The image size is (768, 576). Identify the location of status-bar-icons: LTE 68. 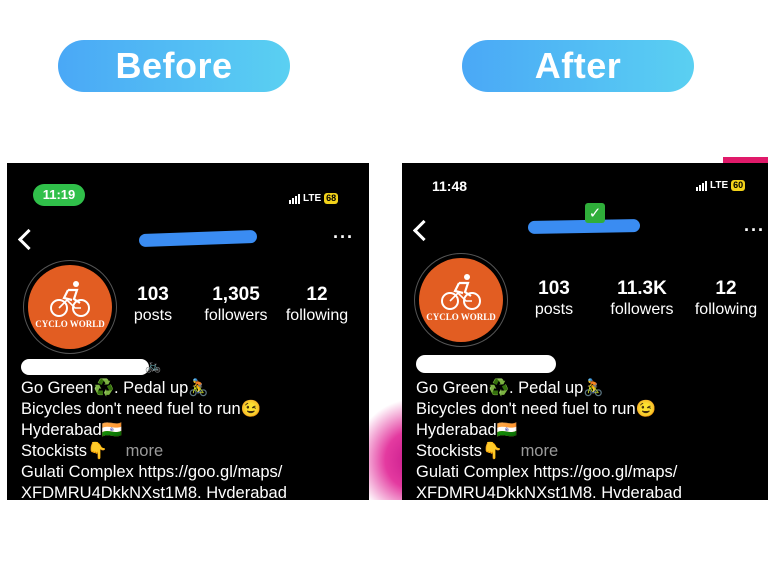
(314, 198).